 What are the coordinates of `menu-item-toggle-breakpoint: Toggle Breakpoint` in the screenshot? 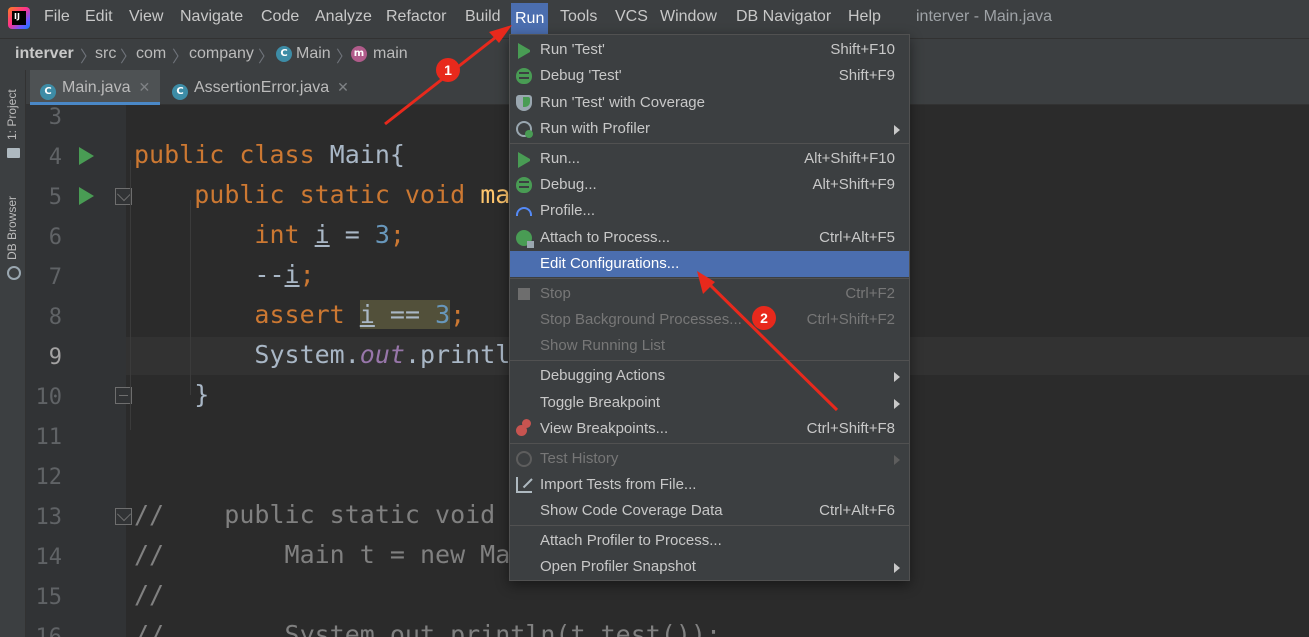 It's located at (709, 403).